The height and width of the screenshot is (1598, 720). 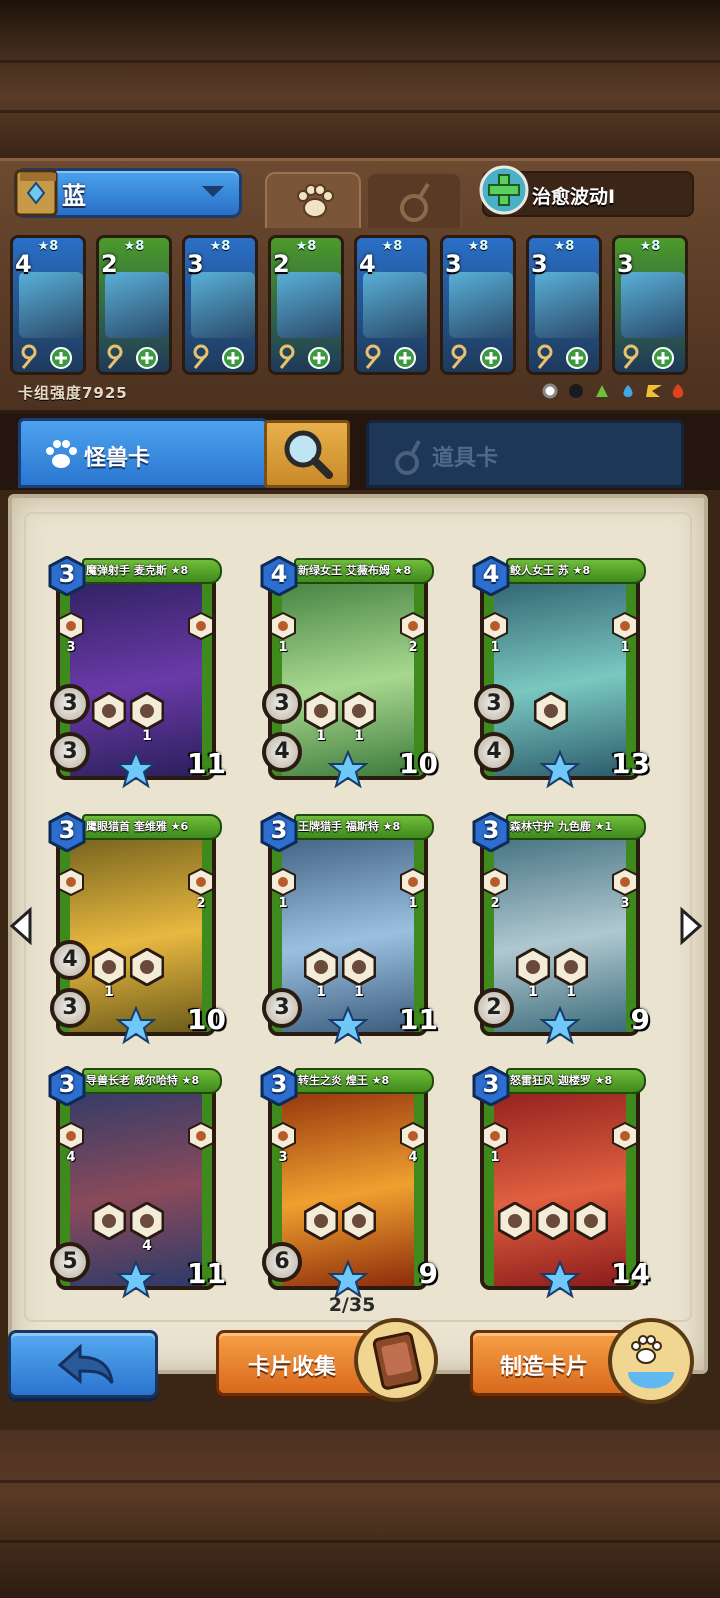 What do you see at coordinates (396, 1360) in the screenshot?
I see `card-album-icon` at bounding box center [396, 1360].